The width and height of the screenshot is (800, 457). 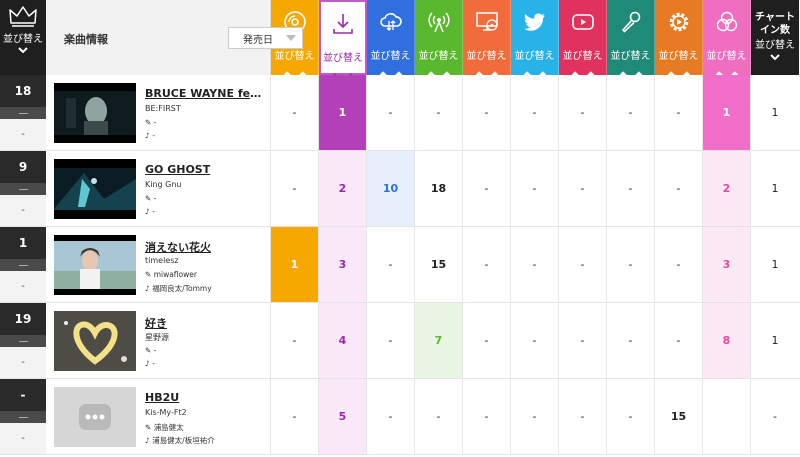 I want to click on song-info: 消えない花火 timelesz ✎ miwaflower ♪ 福岡良太/Tommy, so click(x=158, y=264).